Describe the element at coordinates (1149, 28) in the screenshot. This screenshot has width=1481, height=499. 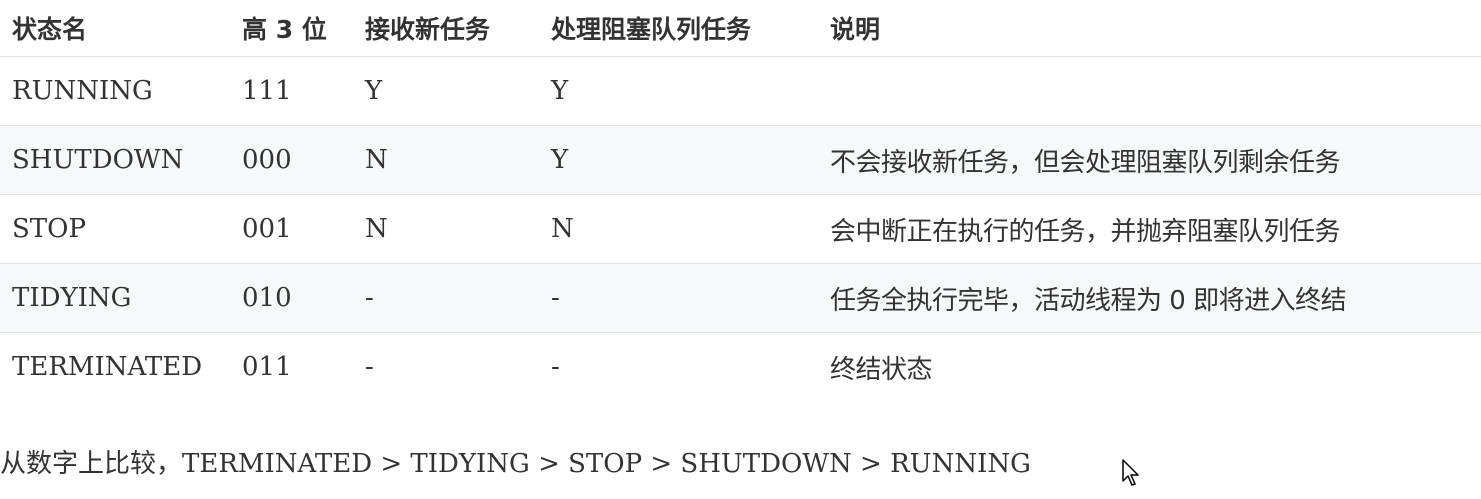
I see `header-description: 说明` at that location.